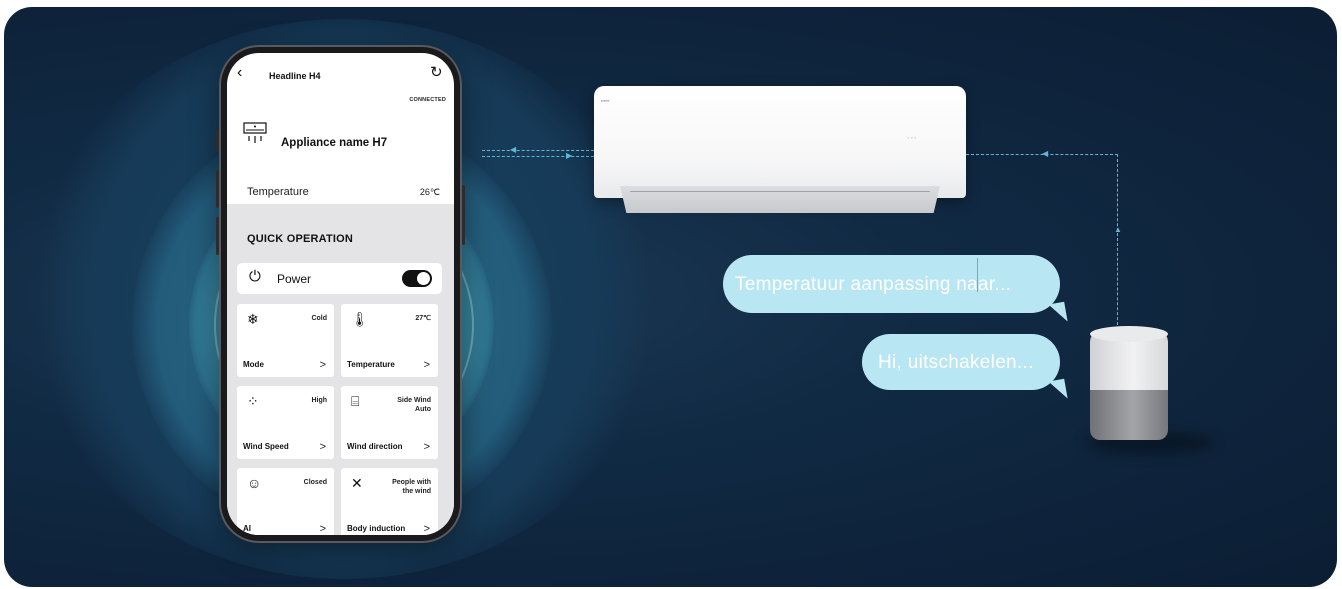 The width and height of the screenshot is (1342, 589). What do you see at coordinates (253, 401) in the screenshot?
I see `wind-speed-icon: ⁘` at bounding box center [253, 401].